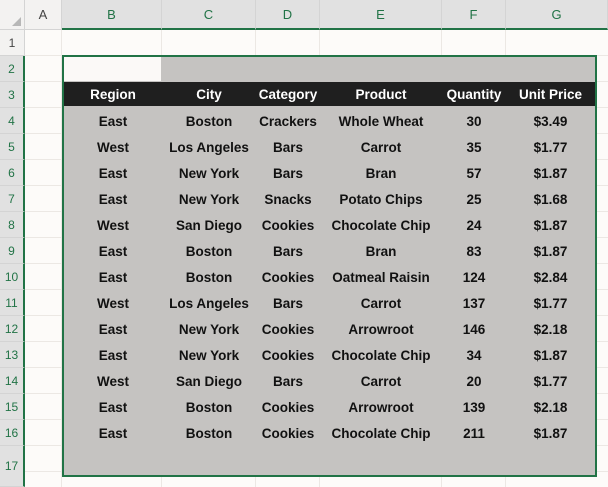  What do you see at coordinates (12, 15) in the screenshot?
I see `select-all-corner` at bounding box center [12, 15].